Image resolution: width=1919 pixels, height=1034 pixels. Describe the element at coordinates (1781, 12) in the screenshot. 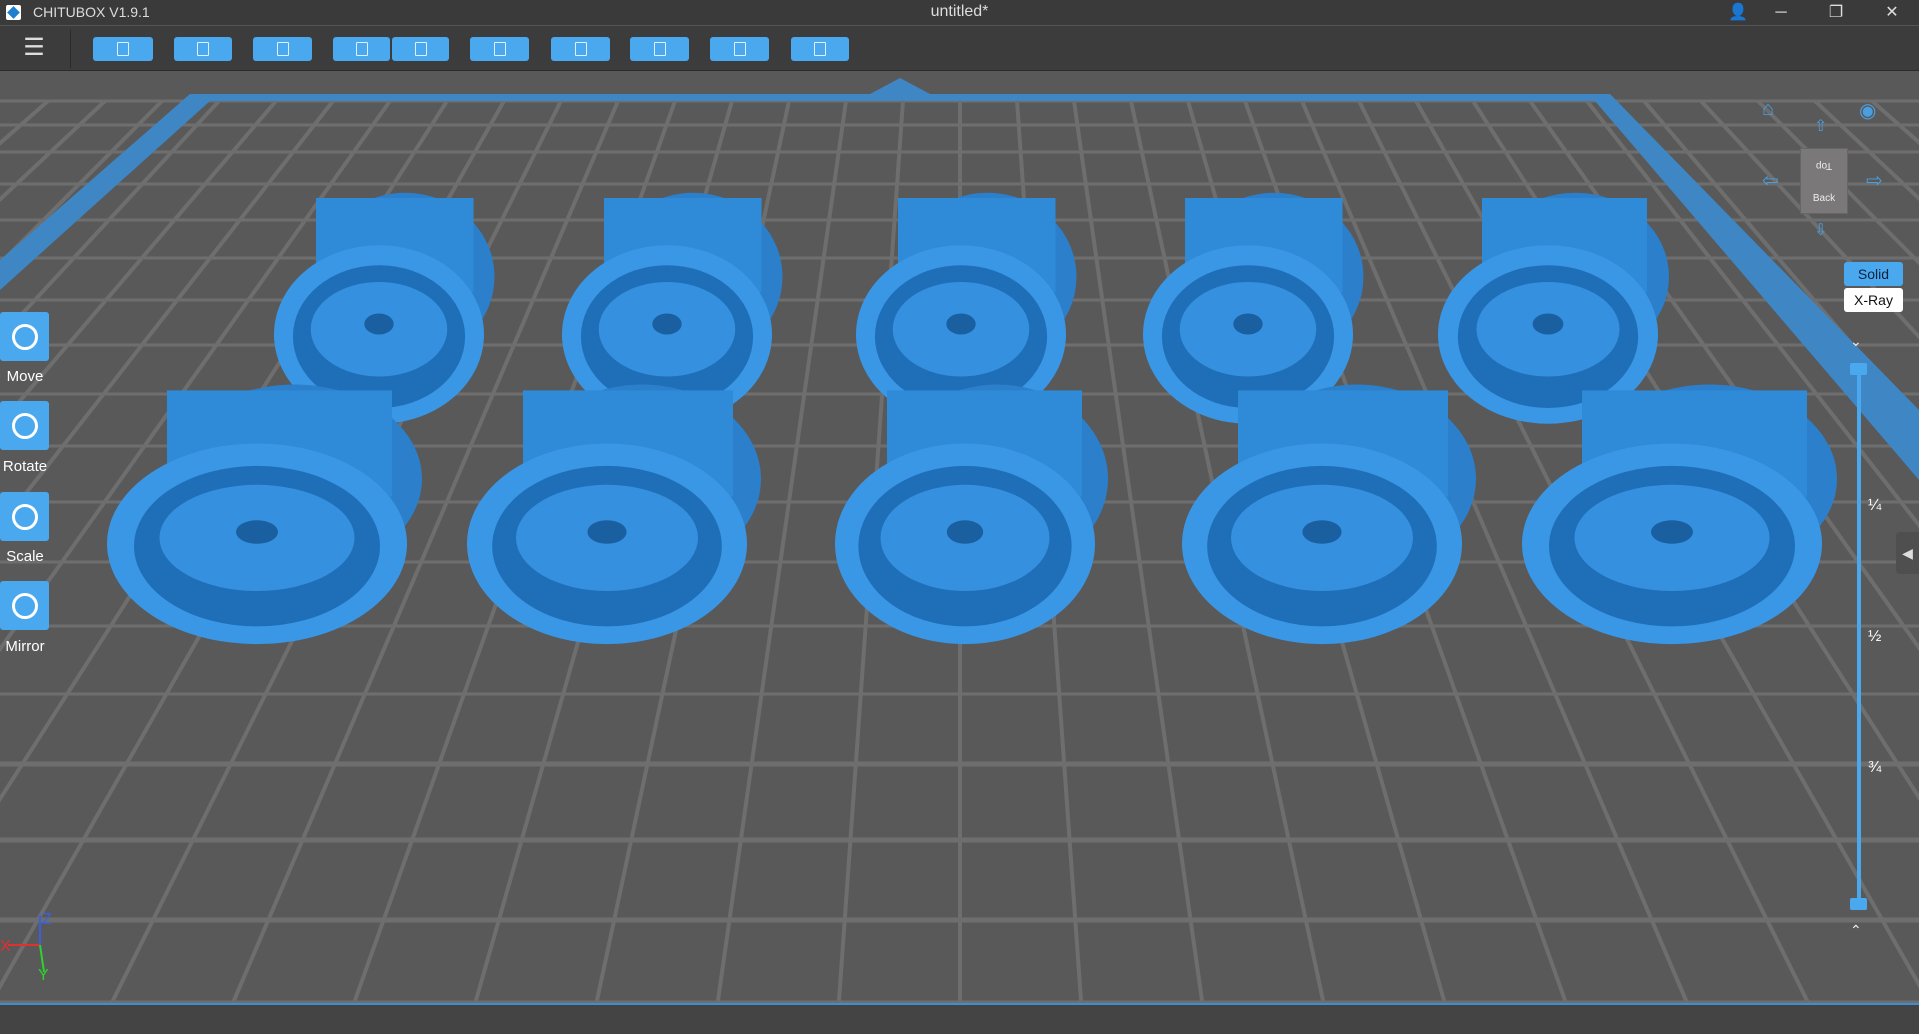

I see `minimize-button: ─` at that location.